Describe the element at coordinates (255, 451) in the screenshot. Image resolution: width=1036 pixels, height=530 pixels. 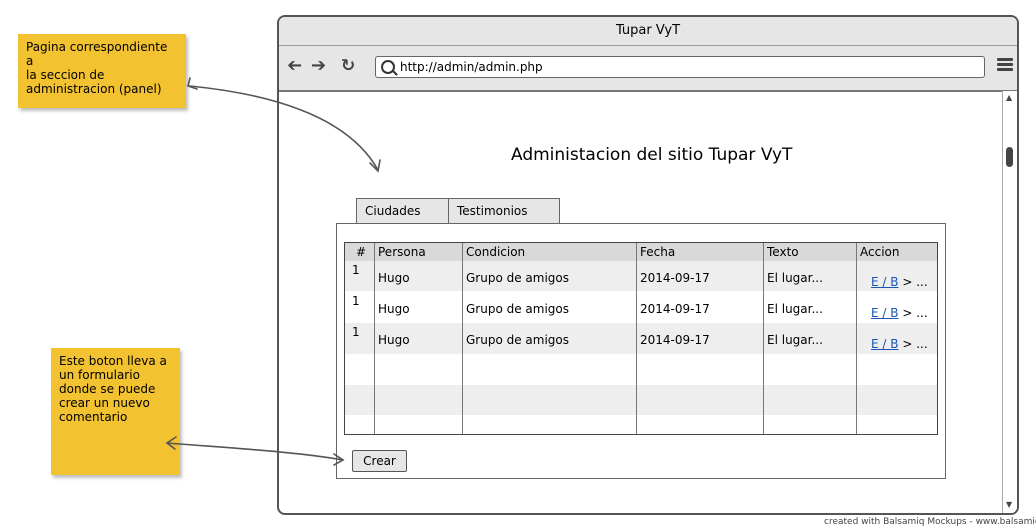
I see `arrow-to-button` at that location.